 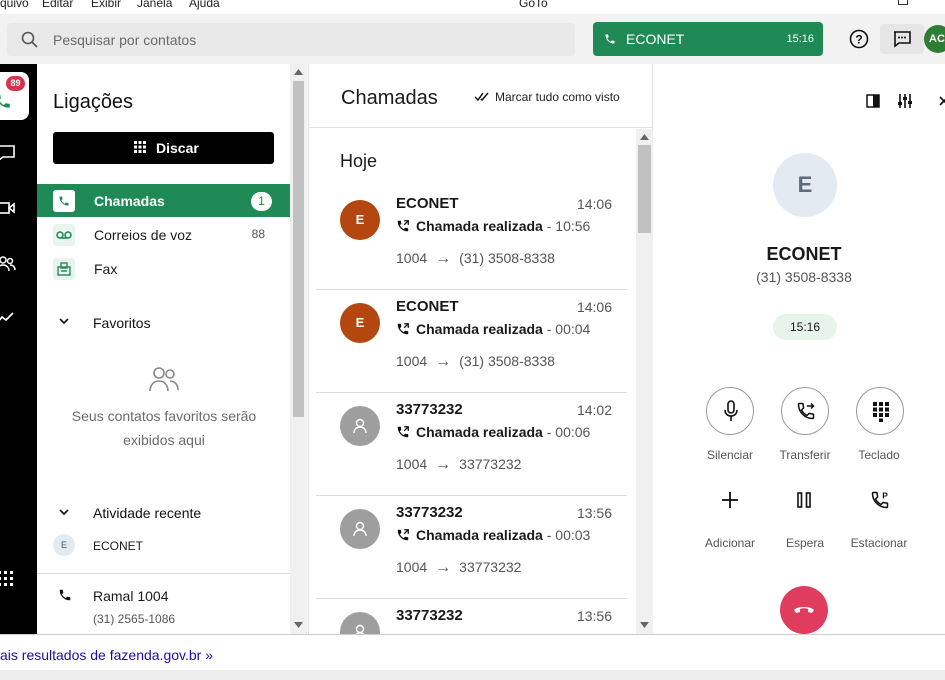 I want to click on sidebar-item-fax: Fax, so click(x=163, y=268).